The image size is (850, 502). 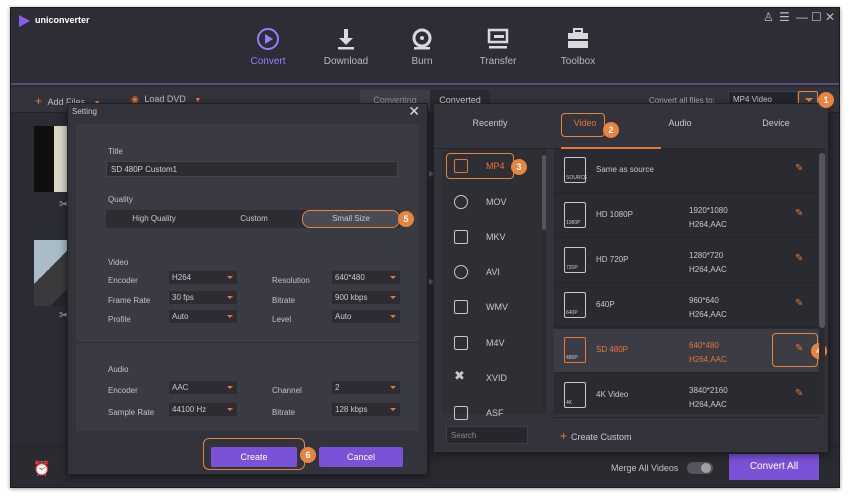 What do you see at coordinates (605, 304) in the screenshot?
I see `preset-name: 640P` at bounding box center [605, 304].